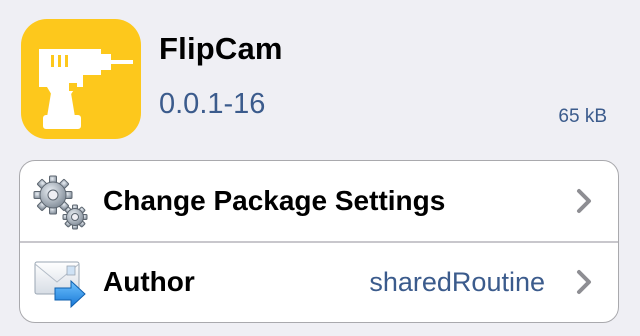 This screenshot has width=640, height=336. I want to click on drill-icon, so click(81, 79).